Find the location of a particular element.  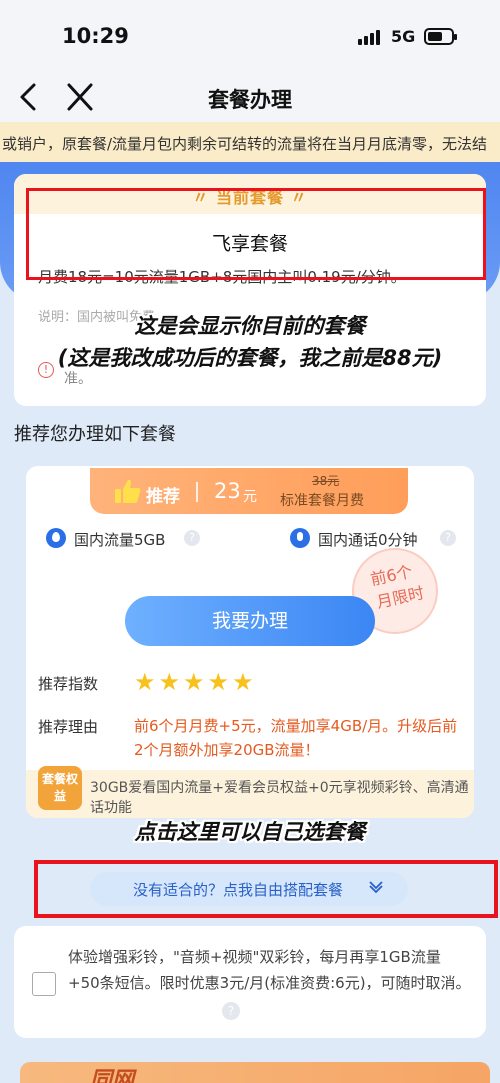

recommend-divider is located at coordinates (197, 492).